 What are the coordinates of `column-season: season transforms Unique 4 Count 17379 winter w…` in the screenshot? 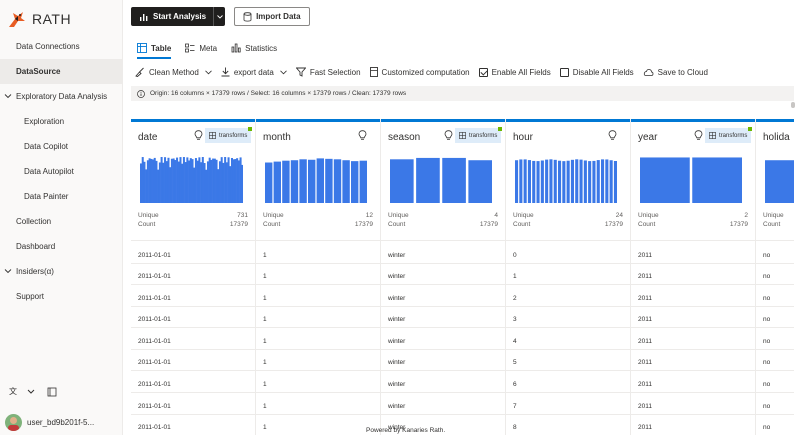 It's located at (443, 277).